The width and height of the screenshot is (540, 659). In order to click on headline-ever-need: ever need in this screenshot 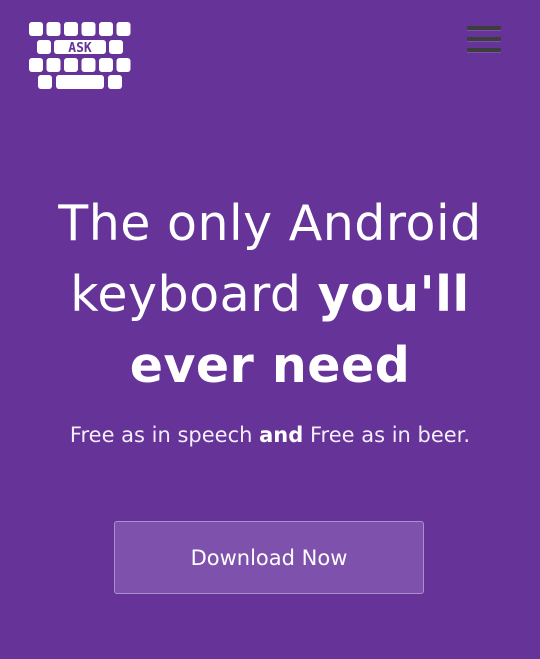, I will do `click(270, 365)`.